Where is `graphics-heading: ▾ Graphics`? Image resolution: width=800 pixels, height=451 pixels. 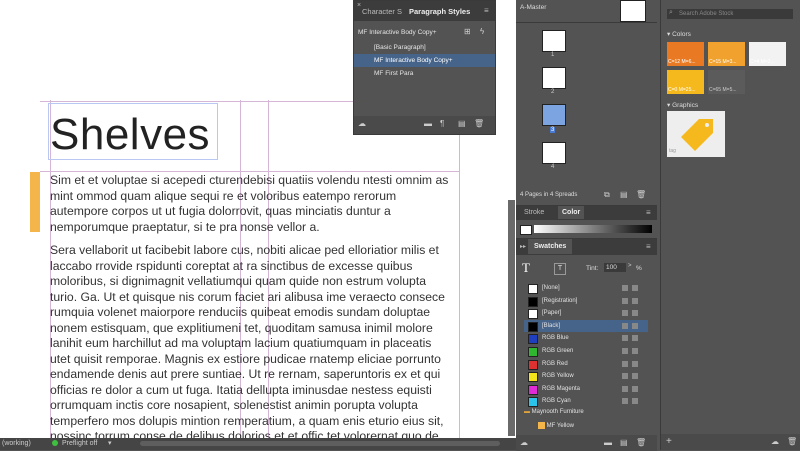 graphics-heading: ▾ Graphics is located at coordinates (682, 105).